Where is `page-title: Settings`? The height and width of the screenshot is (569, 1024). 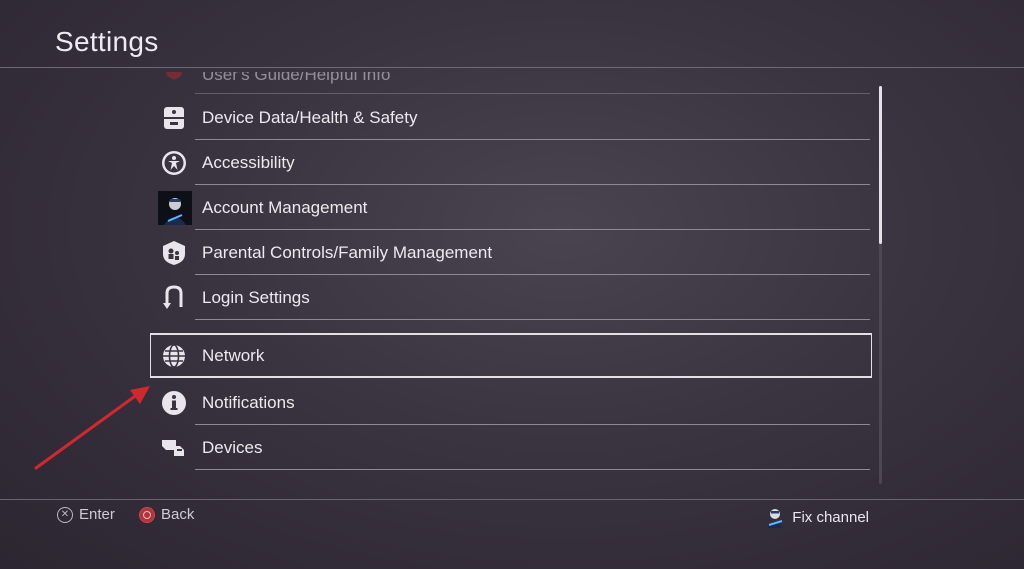 page-title: Settings is located at coordinates (107, 41).